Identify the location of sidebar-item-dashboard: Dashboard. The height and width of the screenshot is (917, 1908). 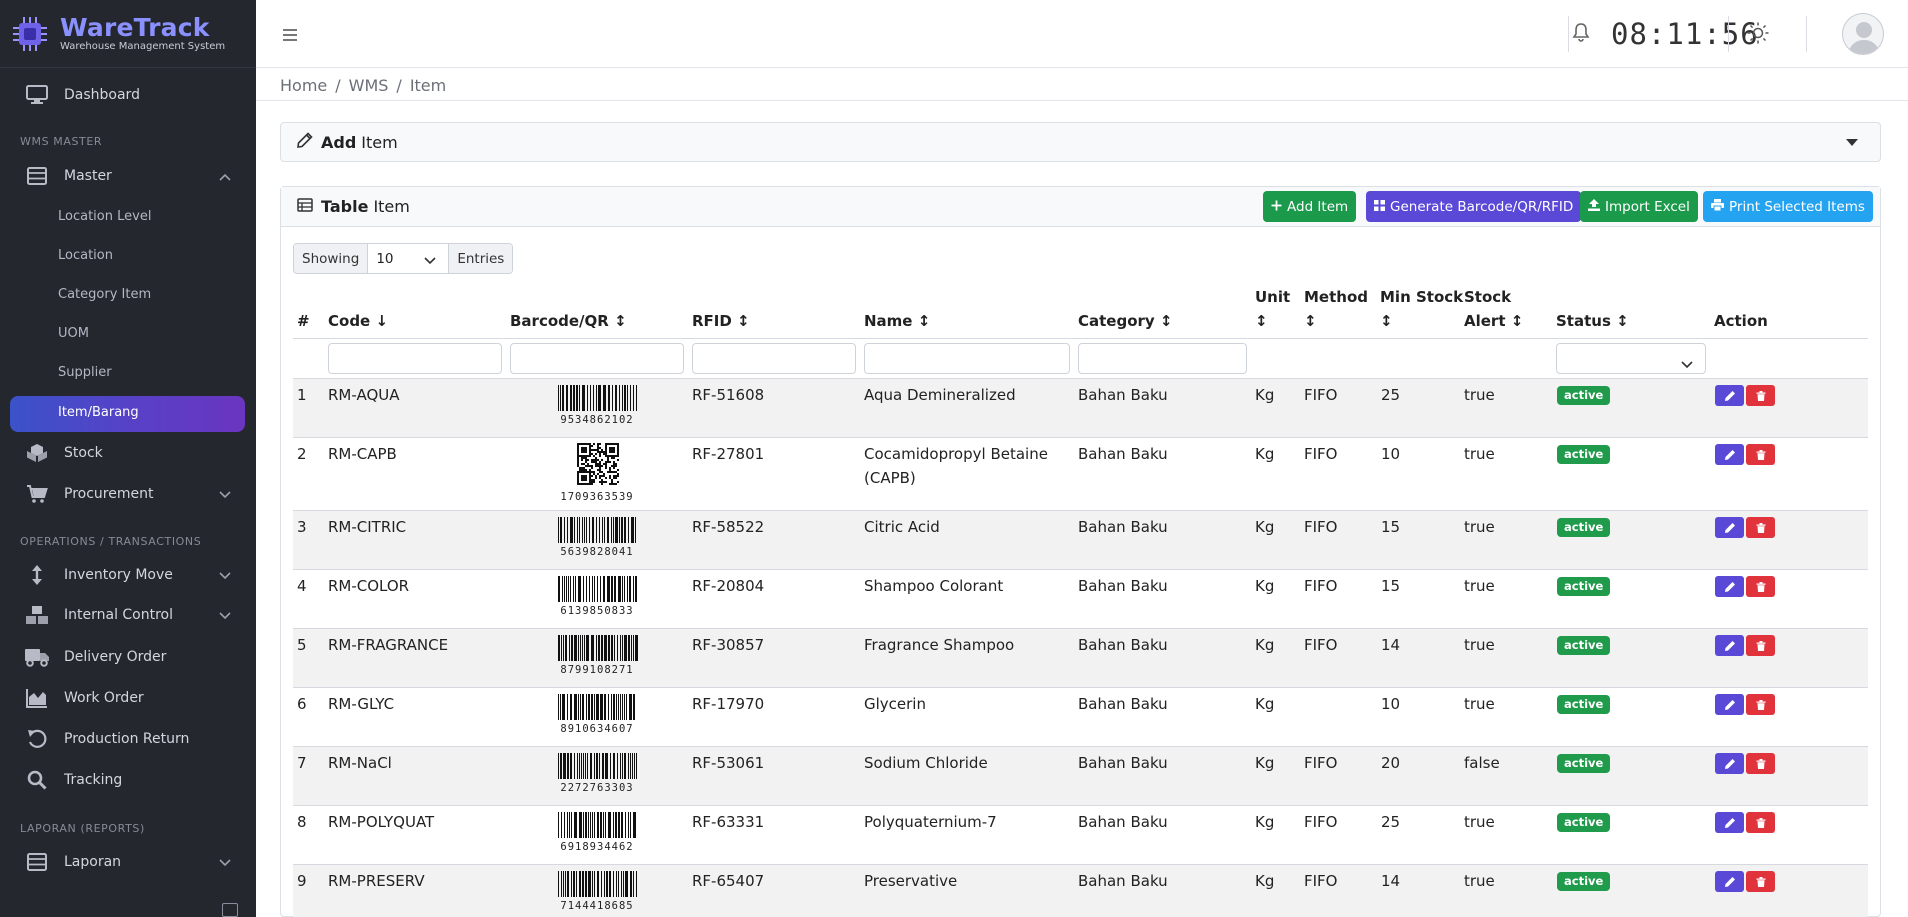
(127, 95).